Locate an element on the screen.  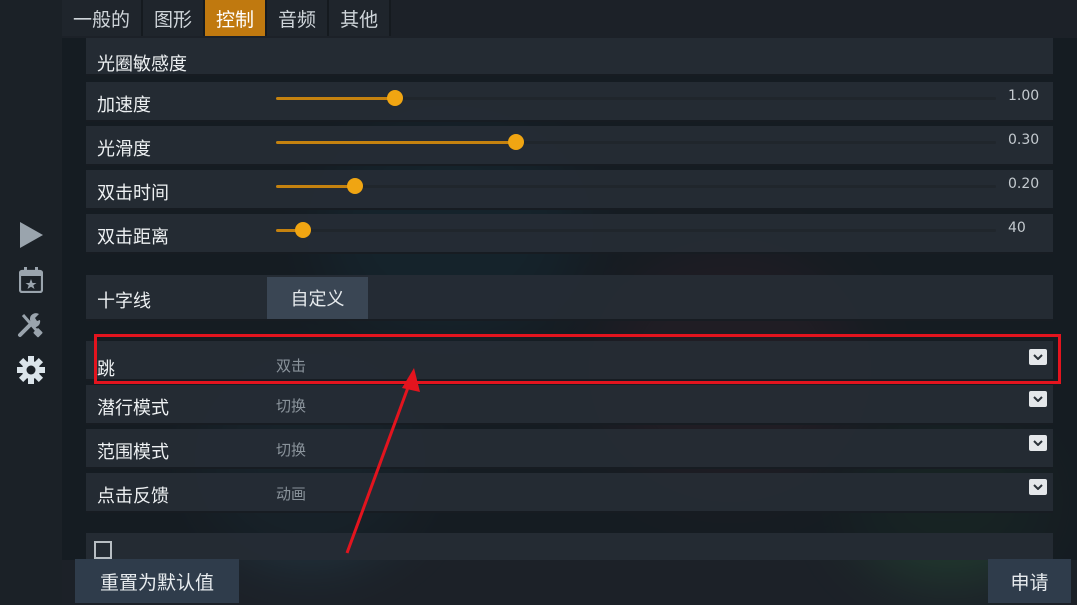
apply-button: 申请 is located at coordinates (1029, 581).